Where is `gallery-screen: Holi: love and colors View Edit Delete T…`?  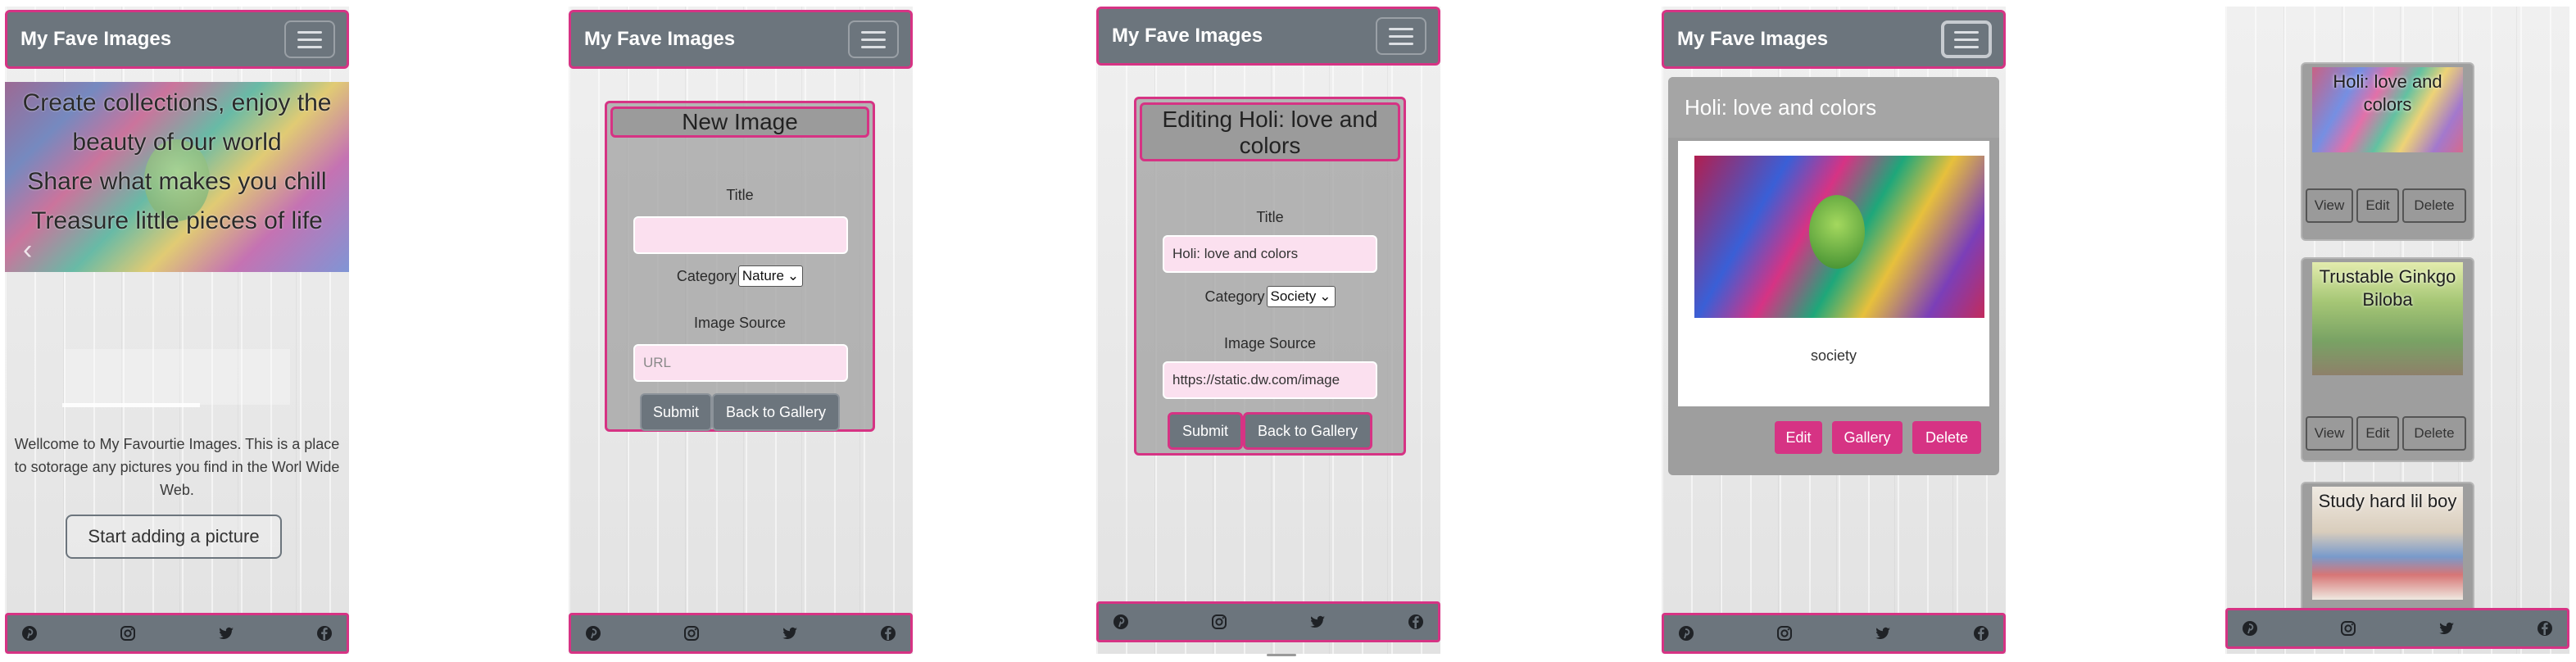
gallery-screen: Holi: love and colors View Edit Delete T… is located at coordinates (2397, 330).